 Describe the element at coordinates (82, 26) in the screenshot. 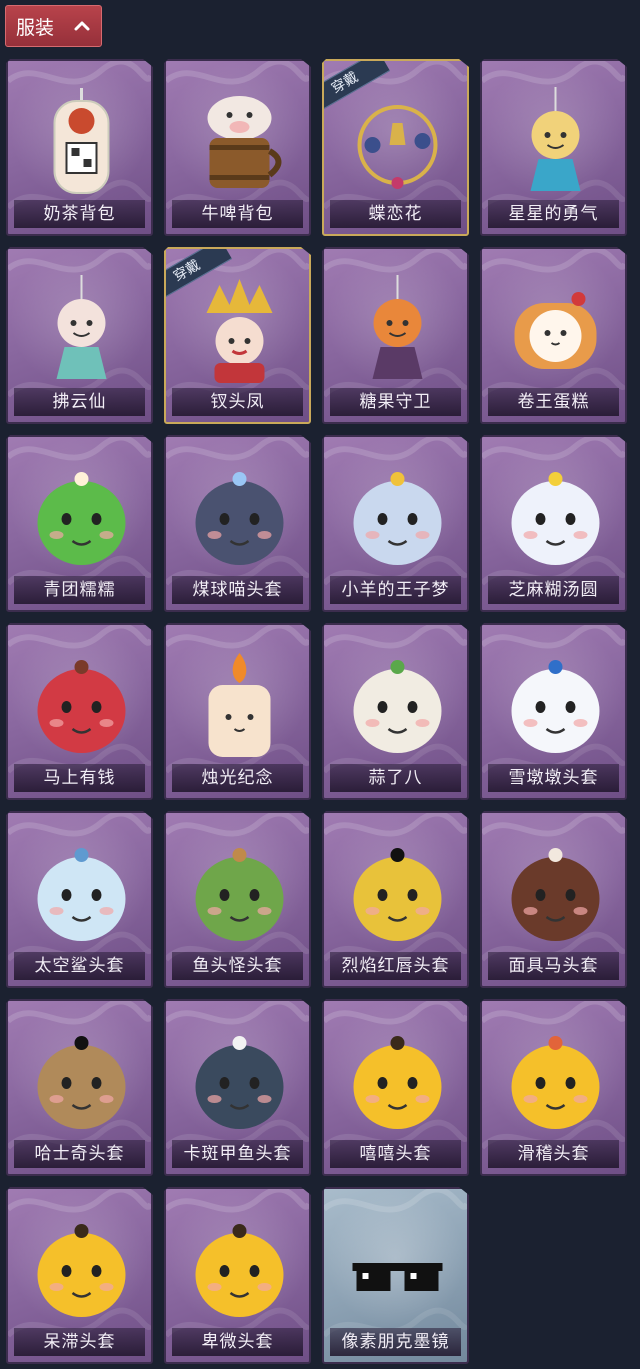

I see `chevron-up-icon` at that location.